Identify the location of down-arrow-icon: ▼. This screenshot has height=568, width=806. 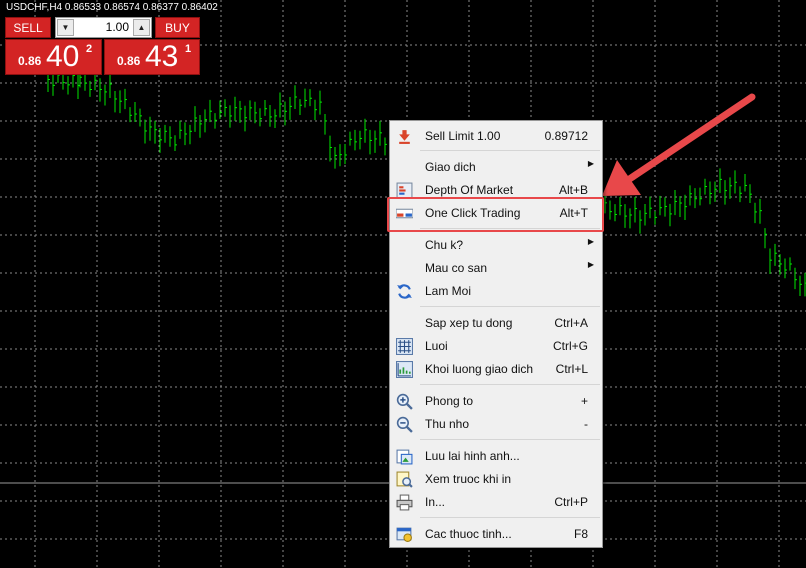
(65, 27).